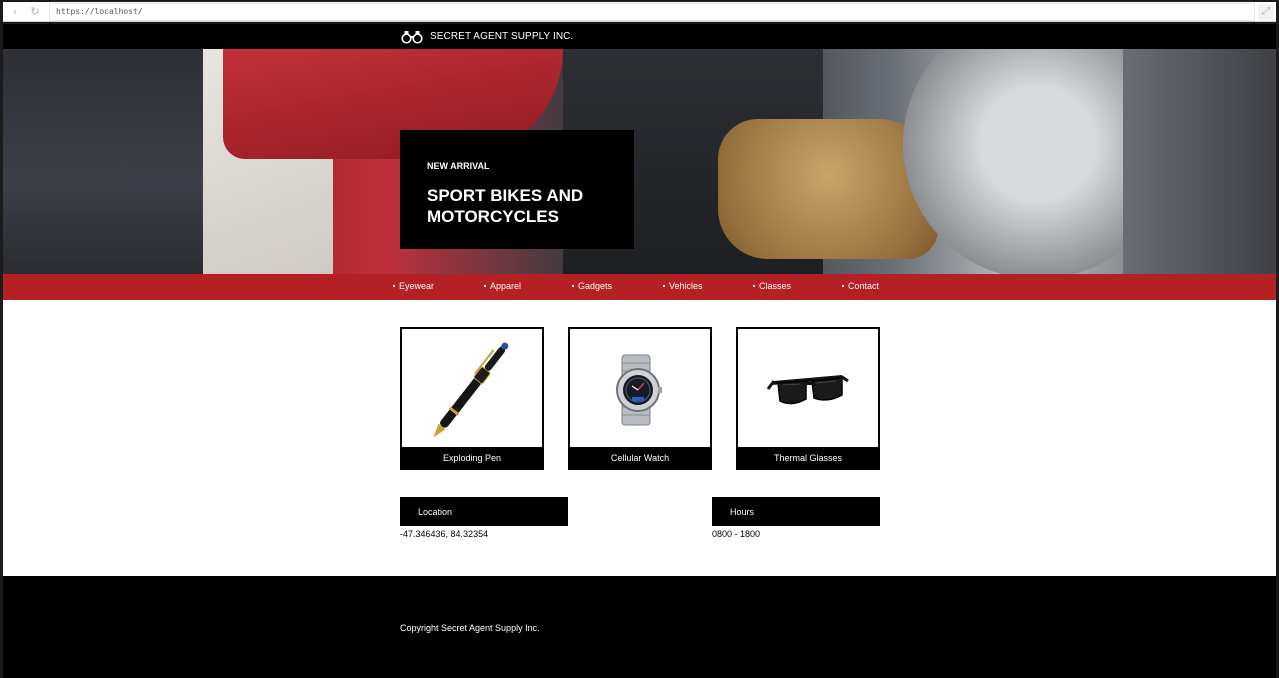 The image size is (1279, 678). Describe the element at coordinates (484, 511) in the screenshot. I see `location-heading: Location` at that location.